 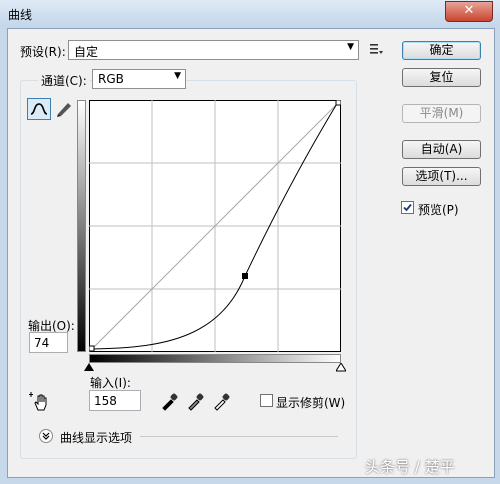 What do you see at coordinates (250, 13) in the screenshot?
I see `title-bar` at bounding box center [250, 13].